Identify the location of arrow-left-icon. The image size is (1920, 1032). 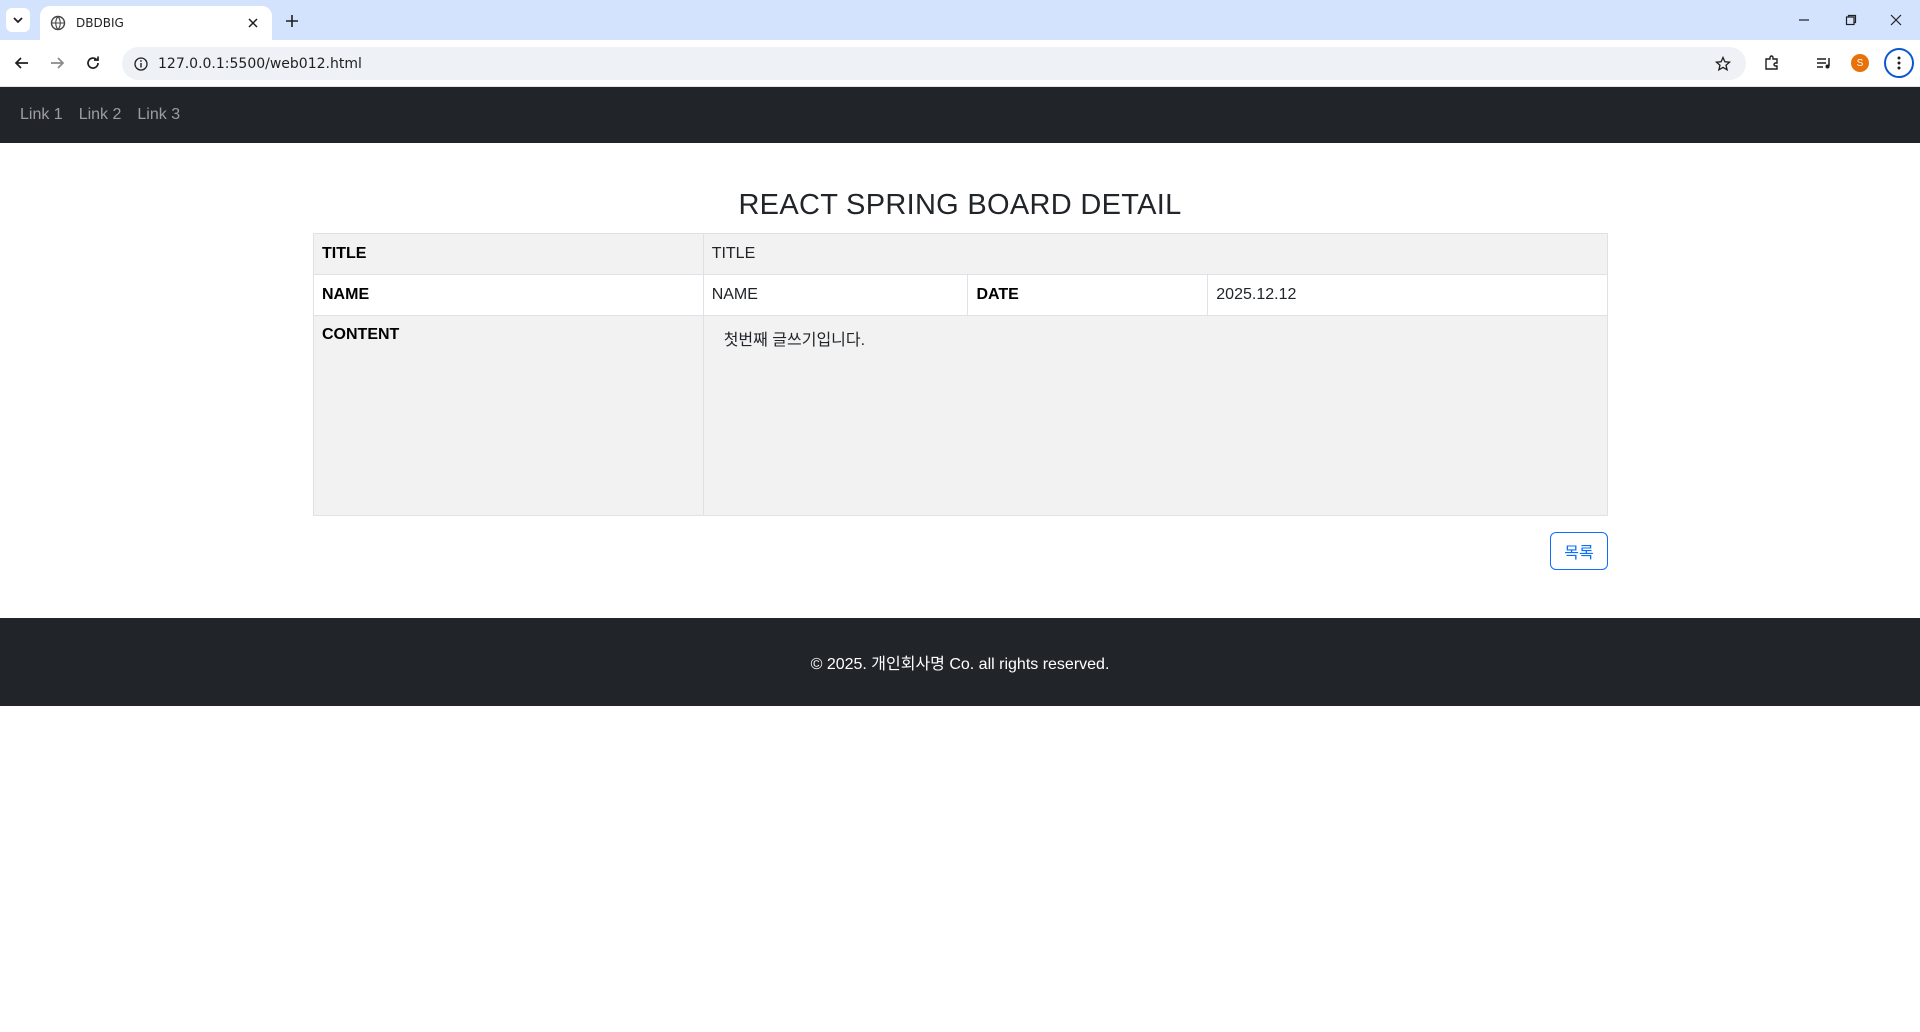
(21, 63).